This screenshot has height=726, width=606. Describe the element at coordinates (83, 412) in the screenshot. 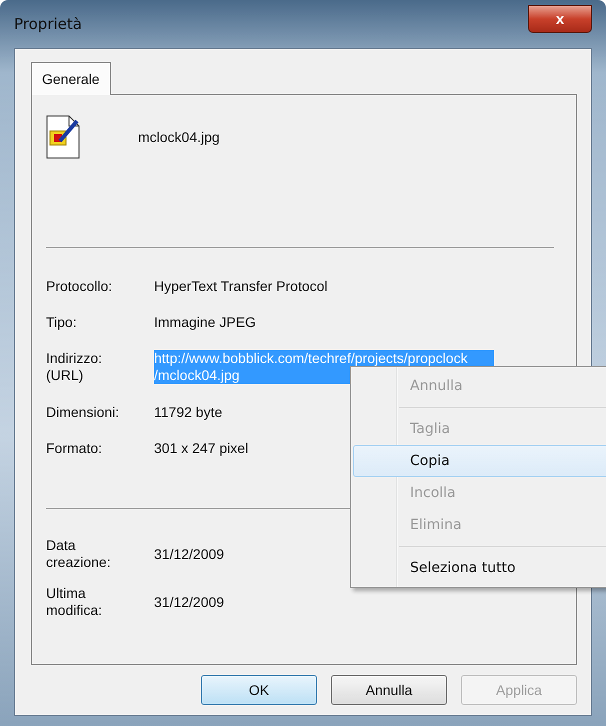

I see `property-label: Dimensioni:` at that location.